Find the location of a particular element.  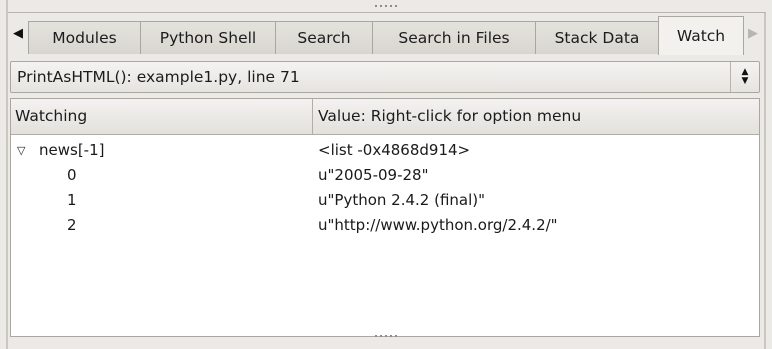

bottom-splitter is located at coordinates (387, 338).